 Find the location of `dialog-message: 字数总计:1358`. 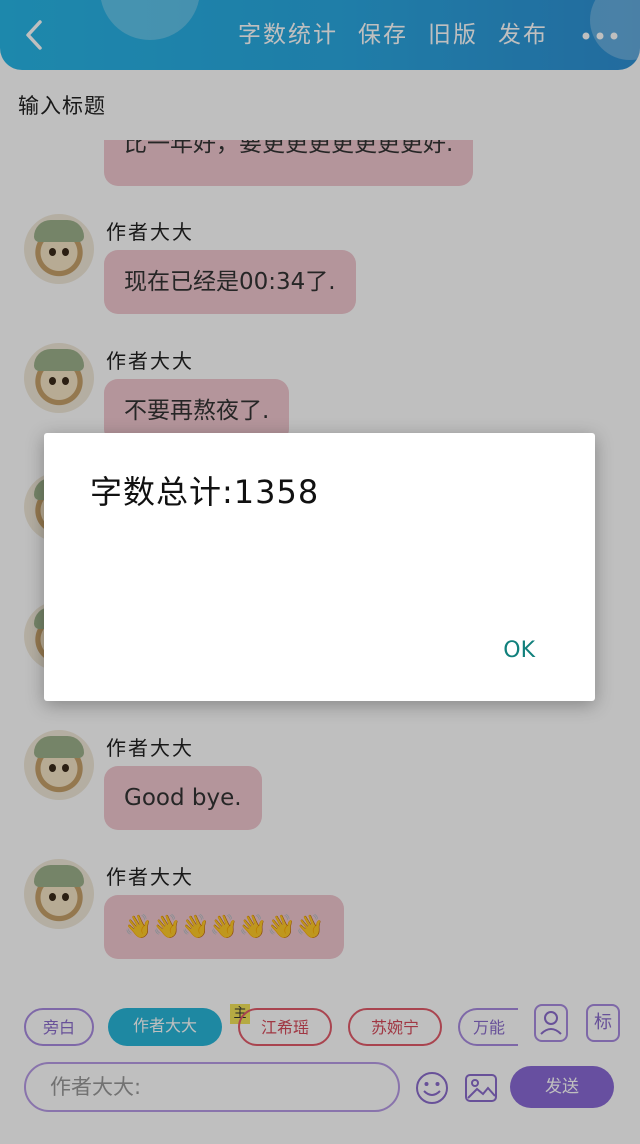

dialog-message: 字数总计:1358 is located at coordinates (205, 492).